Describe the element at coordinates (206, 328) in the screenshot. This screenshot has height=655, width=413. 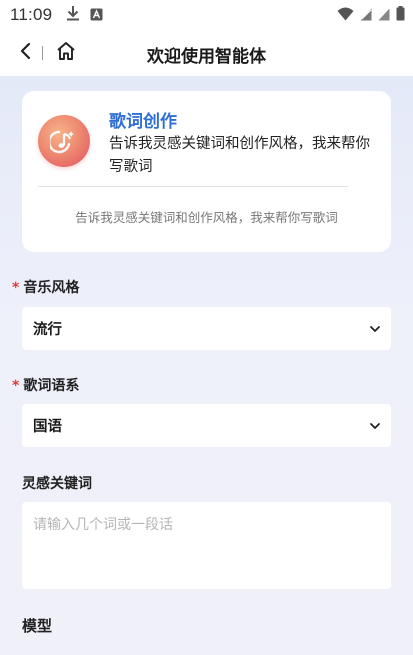
I see `music-style-select: 流行` at that location.